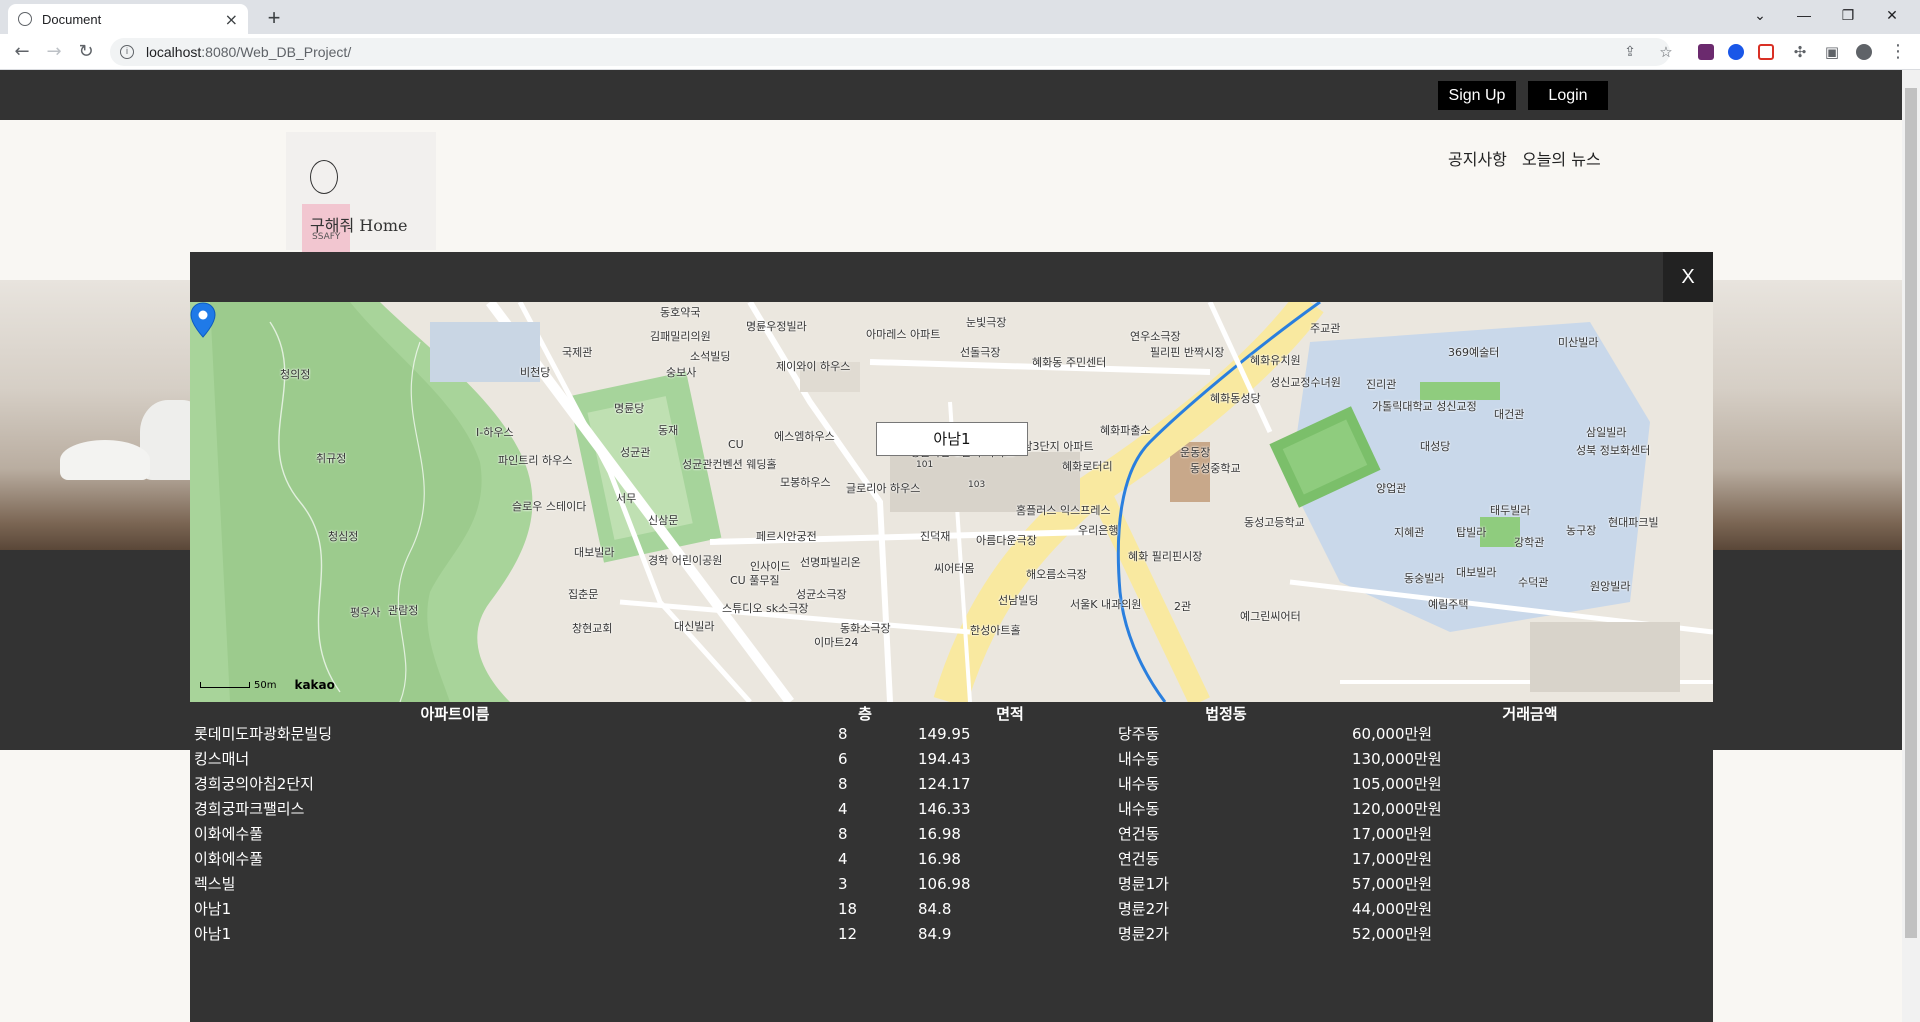 The image size is (1920, 1022). Describe the element at coordinates (1911, 513) in the screenshot. I see `scrollbar-thumb` at that location.